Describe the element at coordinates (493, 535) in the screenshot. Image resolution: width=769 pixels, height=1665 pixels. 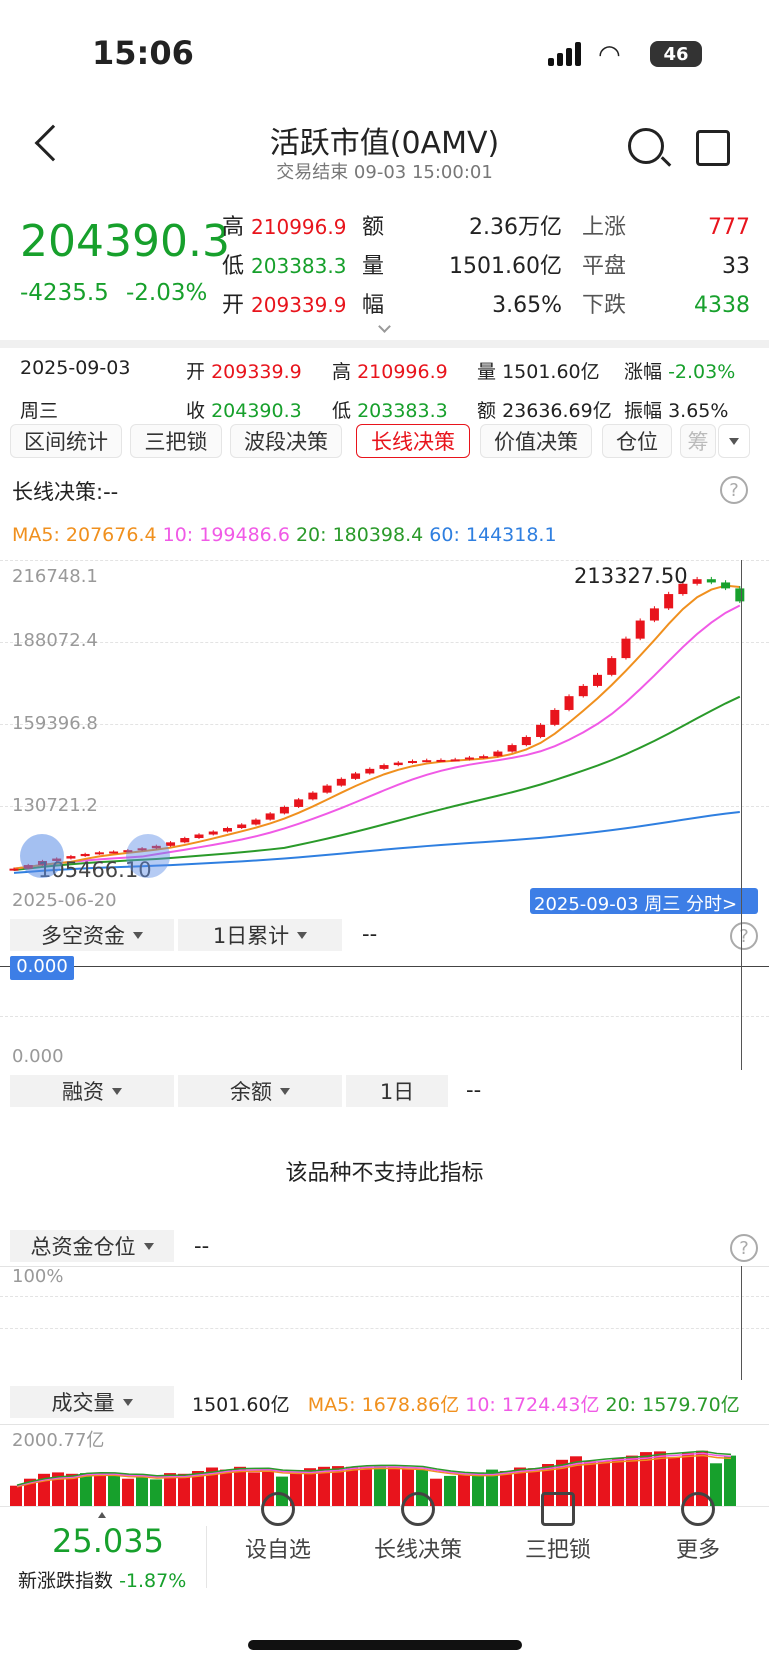
I see `ma60-value: 60: 144318.1` at that location.